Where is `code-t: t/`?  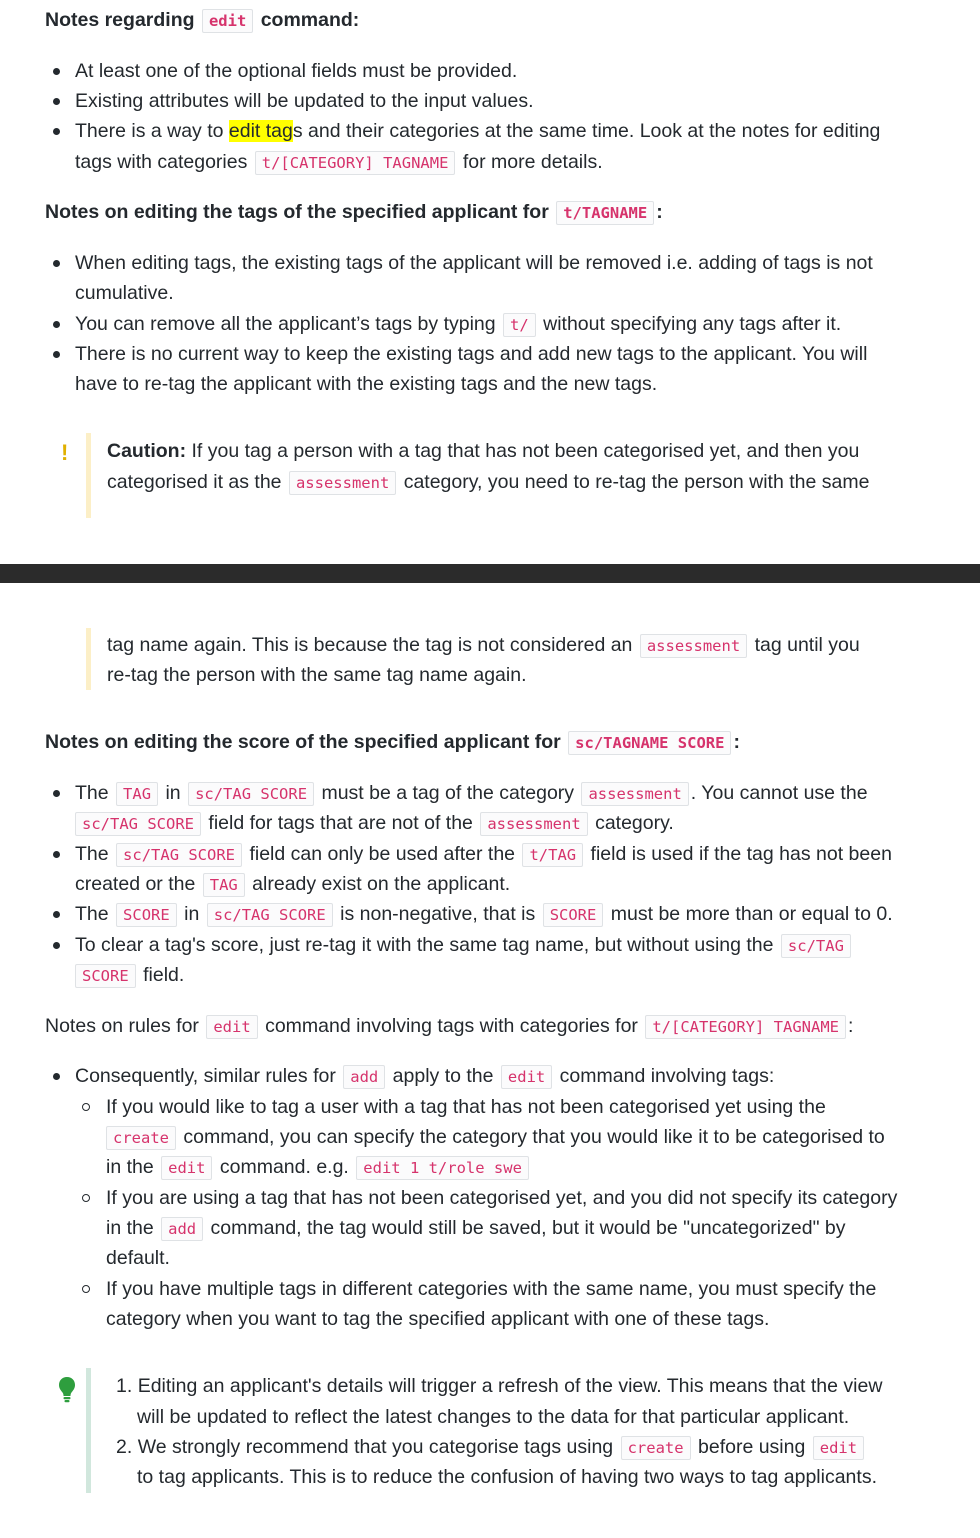 code-t: t/ is located at coordinates (519, 325).